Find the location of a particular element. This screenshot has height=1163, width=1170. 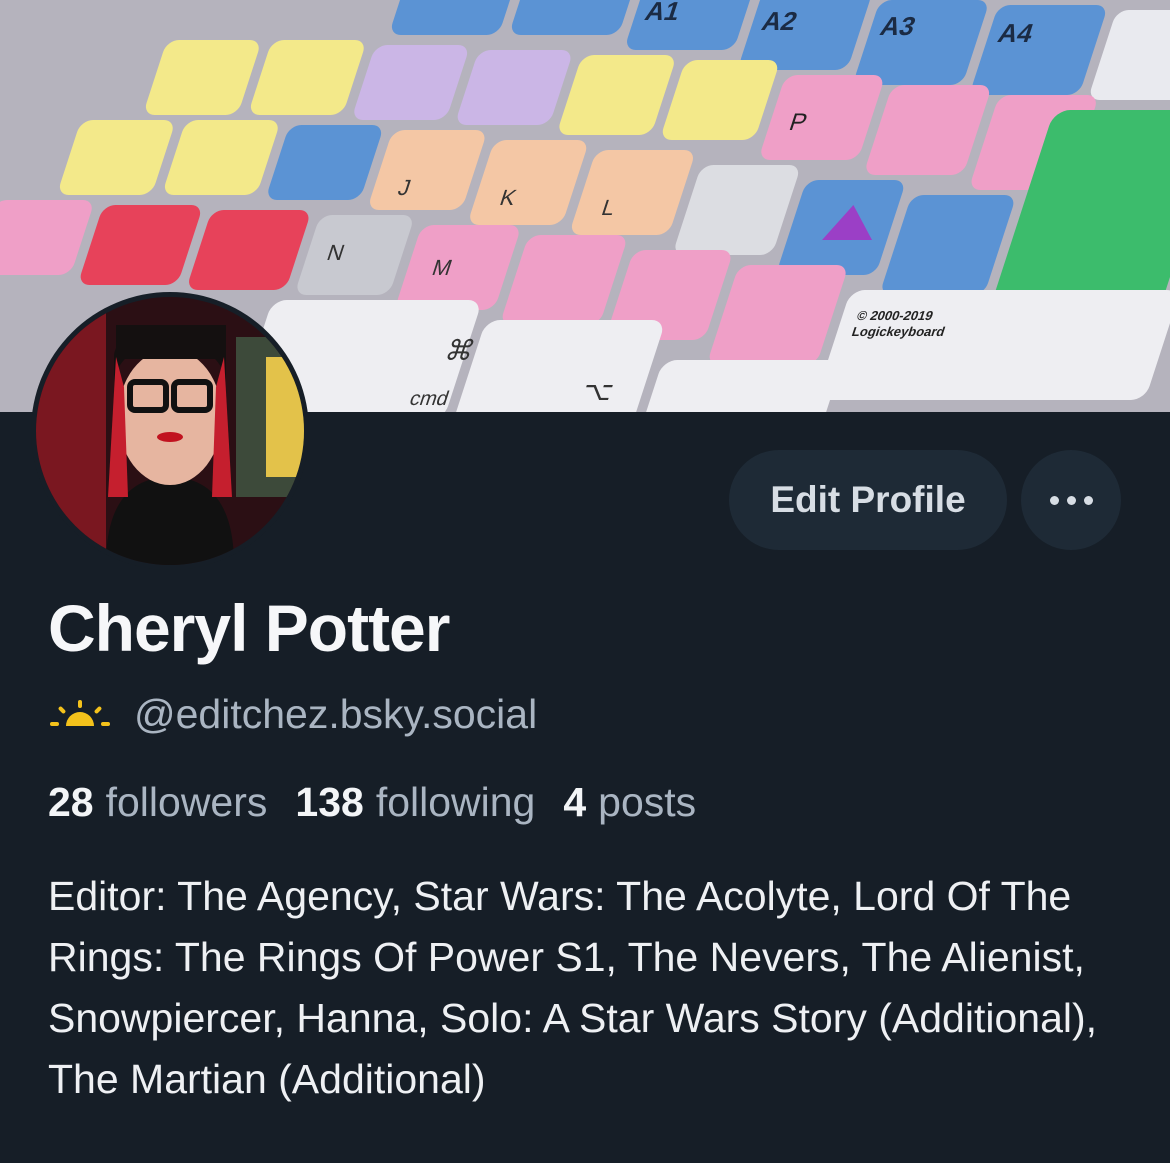

followers-count: 28 is located at coordinates (71, 801).